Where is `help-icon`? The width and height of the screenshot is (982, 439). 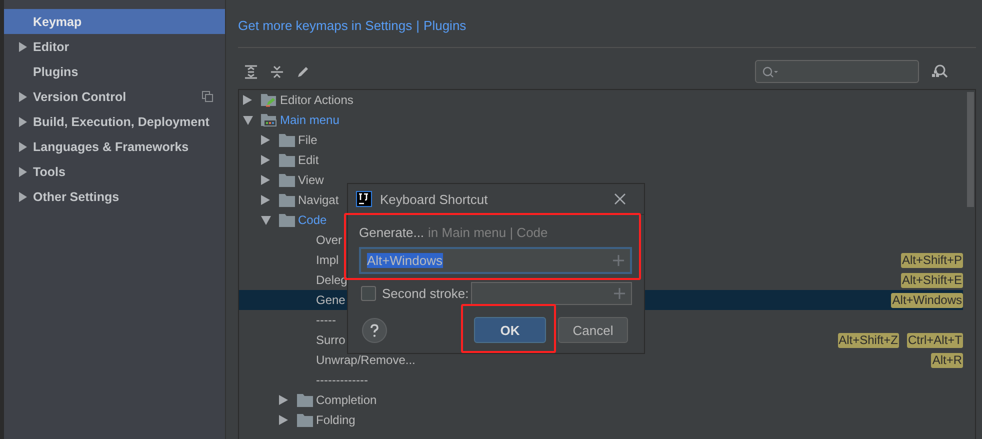 help-icon is located at coordinates (374, 330).